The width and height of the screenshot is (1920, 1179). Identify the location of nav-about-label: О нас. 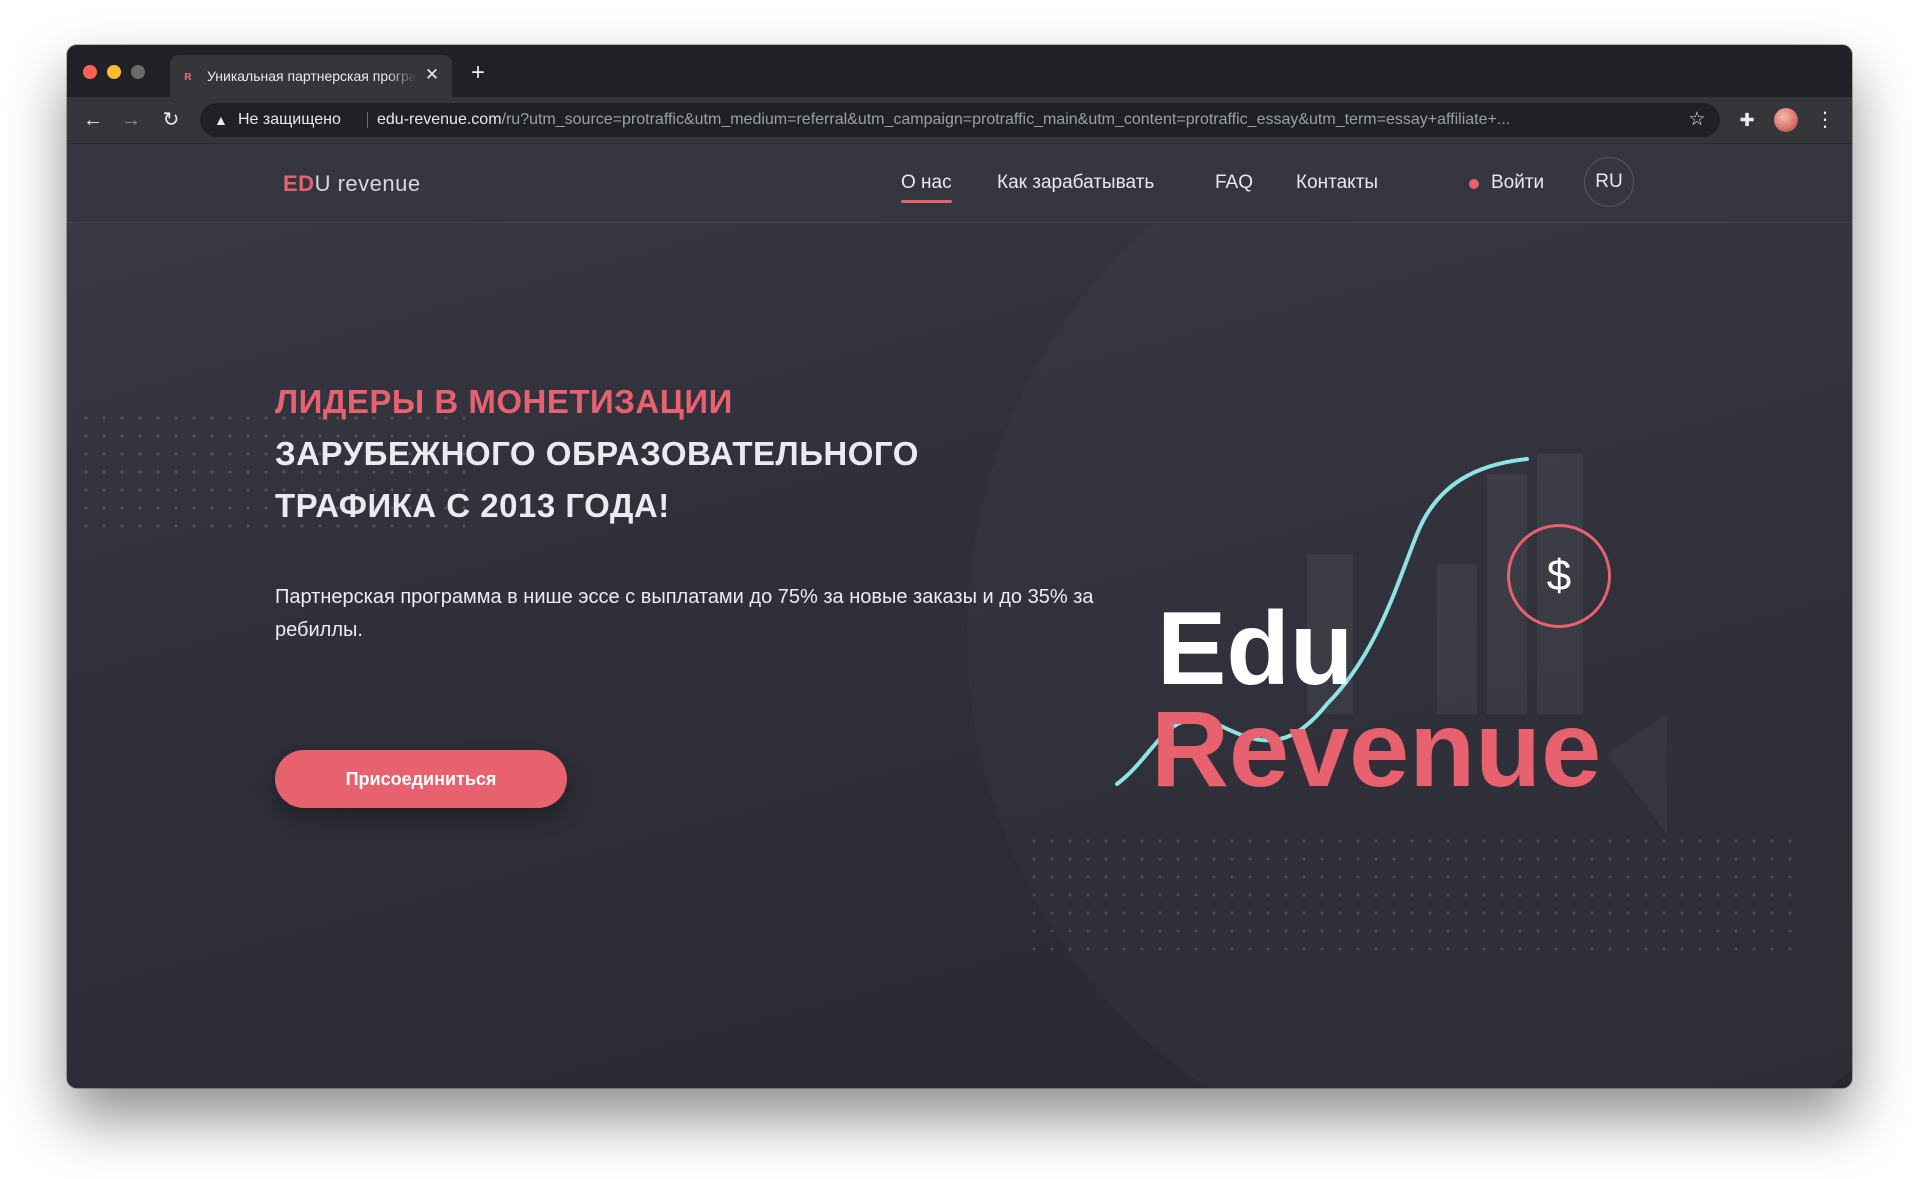
(926, 182).